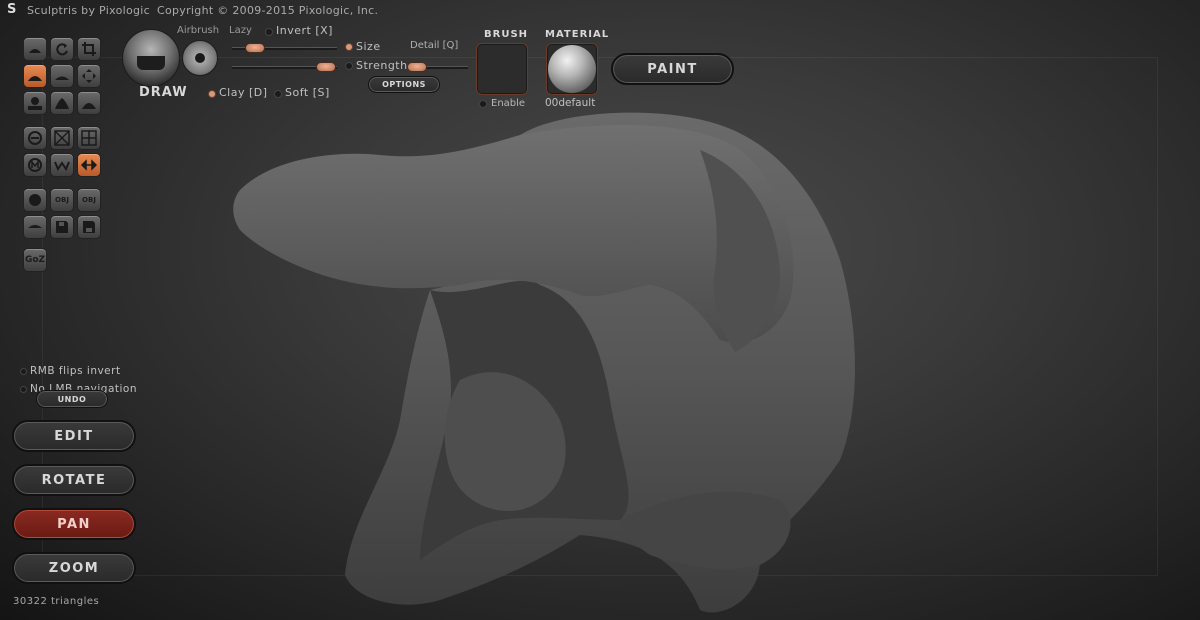  What do you see at coordinates (89, 76) in the screenshot?
I see `move-arrows-icon` at bounding box center [89, 76].